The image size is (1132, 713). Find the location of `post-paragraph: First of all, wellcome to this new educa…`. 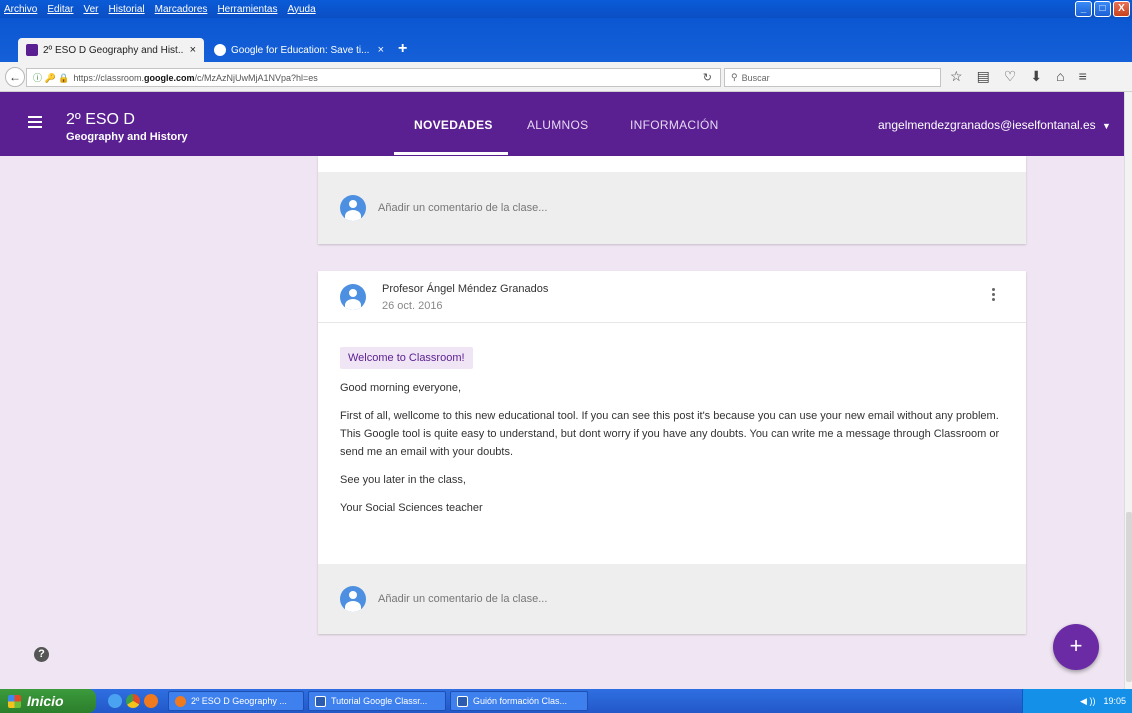

post-paragraph: First of all, wellcome to this new educa… is located at coordinates (670, 434).